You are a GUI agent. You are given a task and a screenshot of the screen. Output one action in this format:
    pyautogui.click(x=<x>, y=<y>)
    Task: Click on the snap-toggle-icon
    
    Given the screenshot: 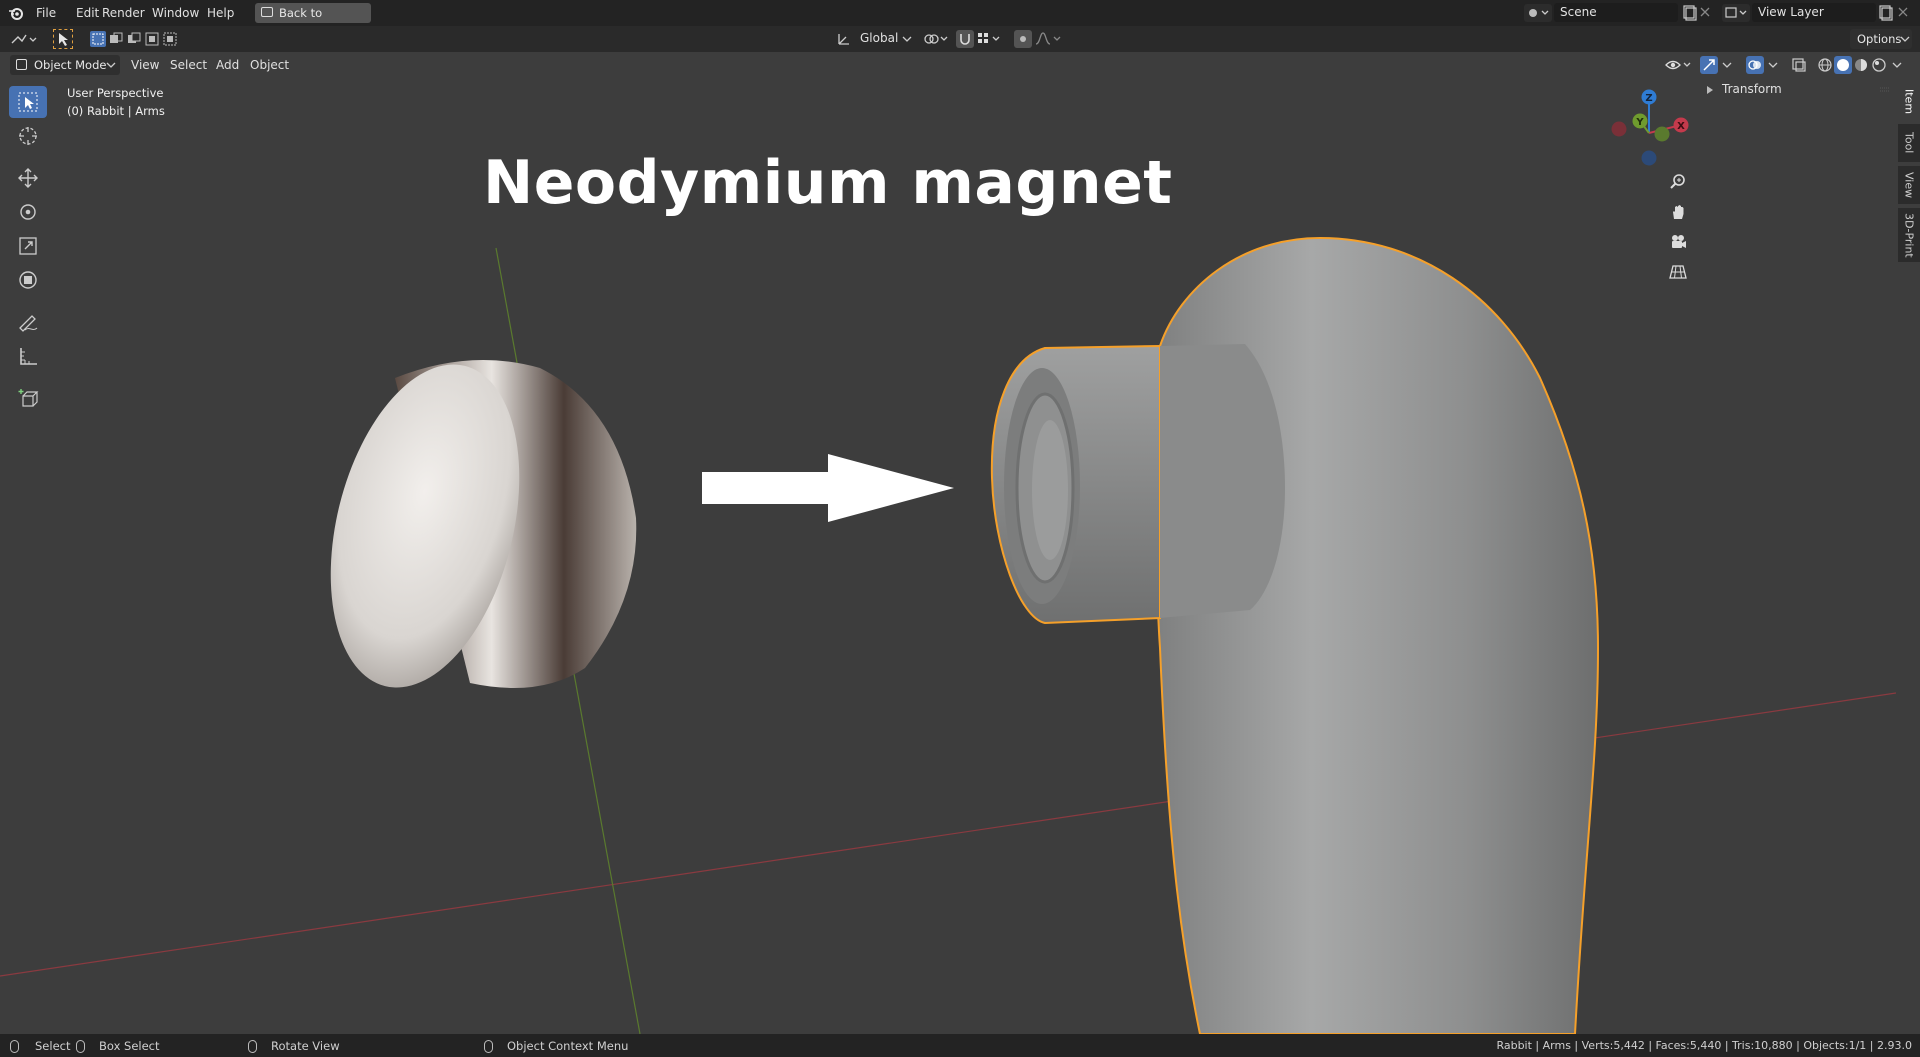 What is the action you would take?
    pyautogui.click(x=965, y=39)
    